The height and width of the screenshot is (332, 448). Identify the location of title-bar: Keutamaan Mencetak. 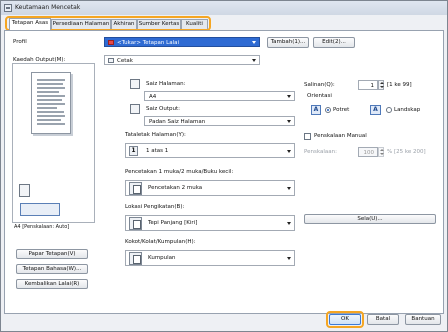
(224, 8).